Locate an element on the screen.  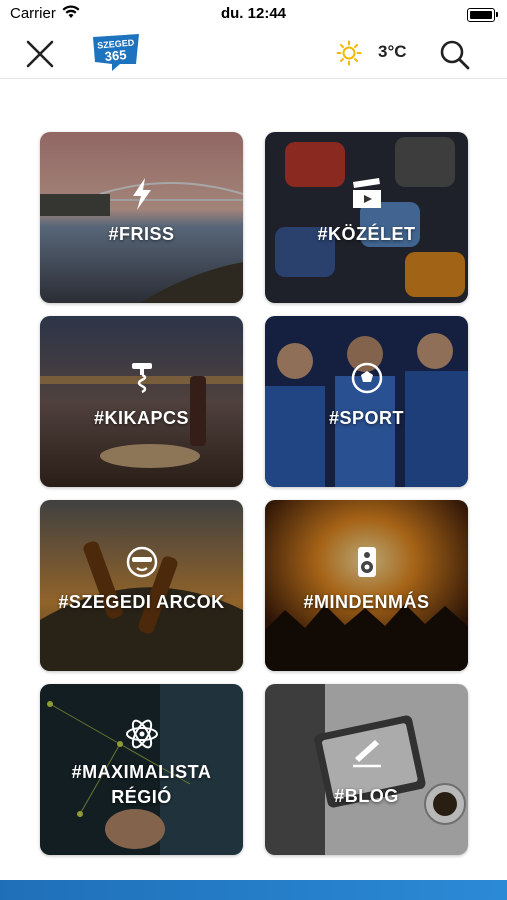
clock: du. 12:44 is located at coordinates (253, 13).